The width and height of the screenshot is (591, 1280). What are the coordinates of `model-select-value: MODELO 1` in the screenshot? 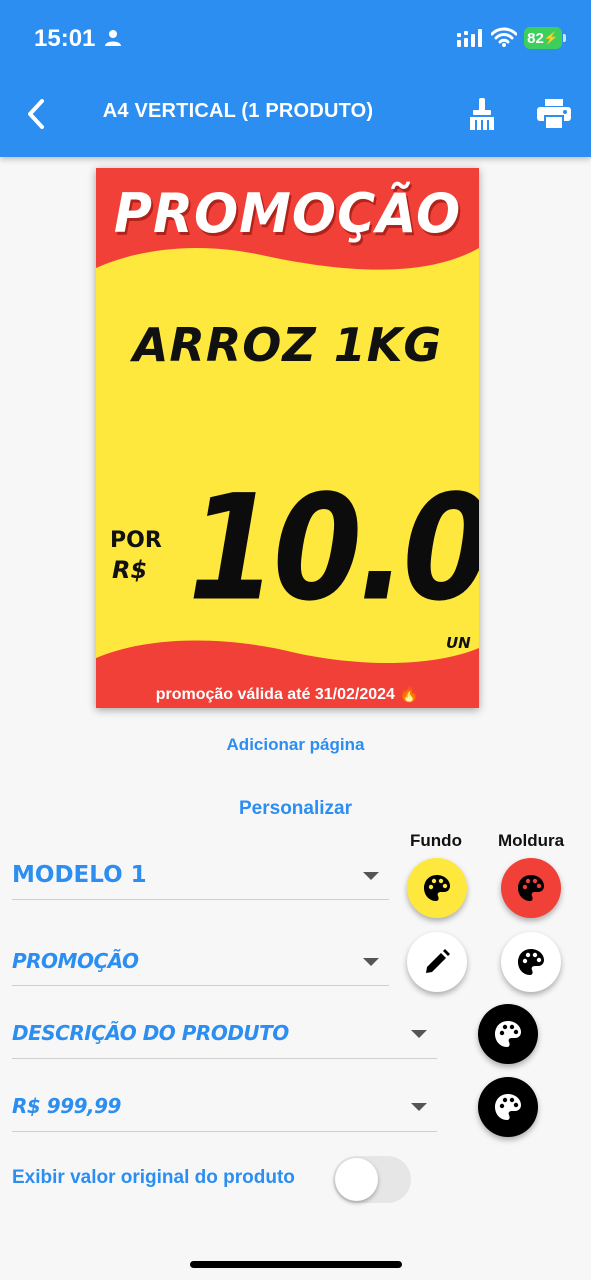 It's located at (79, 875).